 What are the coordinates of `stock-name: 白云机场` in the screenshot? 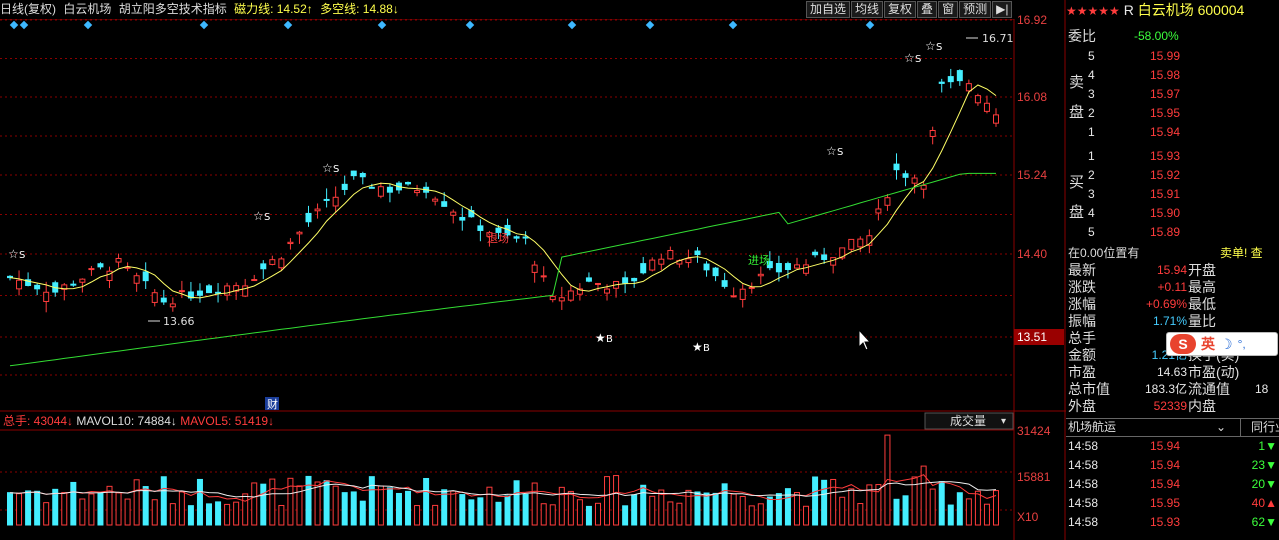 It's located at (87, 9).